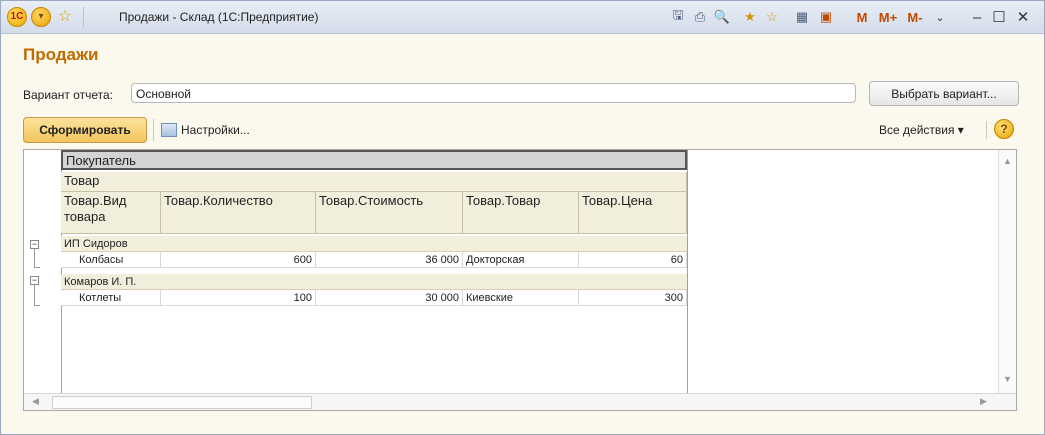  What do you see at coordinates (921, 130) in the screenshot?
I see `all-actions-menu: Все действия ▾` at bounding box center [921, 130].